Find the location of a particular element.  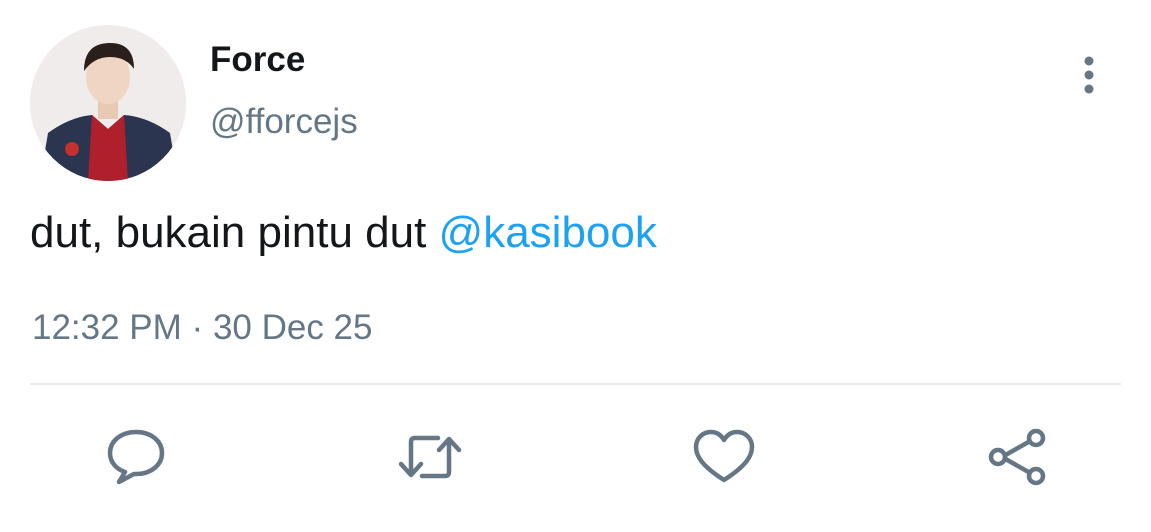

share-button is located at coordinates (1018, 457).